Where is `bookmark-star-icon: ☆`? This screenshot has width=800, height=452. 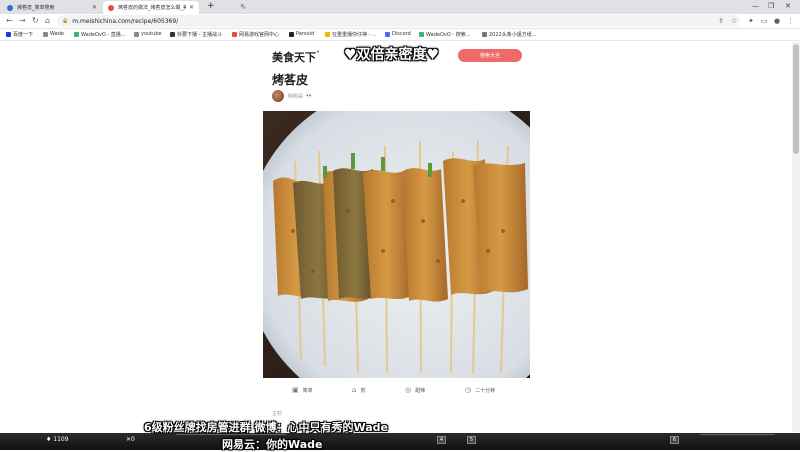
bookmark-star-icon: ☆ is located at coordinates (734, 21).